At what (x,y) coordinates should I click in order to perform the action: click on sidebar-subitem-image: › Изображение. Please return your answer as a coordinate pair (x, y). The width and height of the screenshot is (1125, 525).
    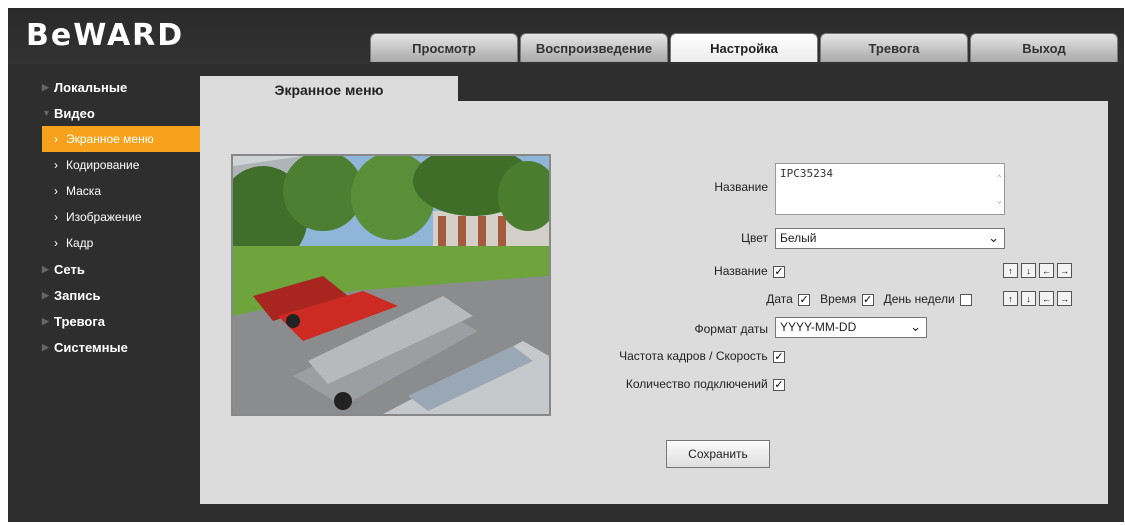
    Looking at the image, I should click on (104, 217).